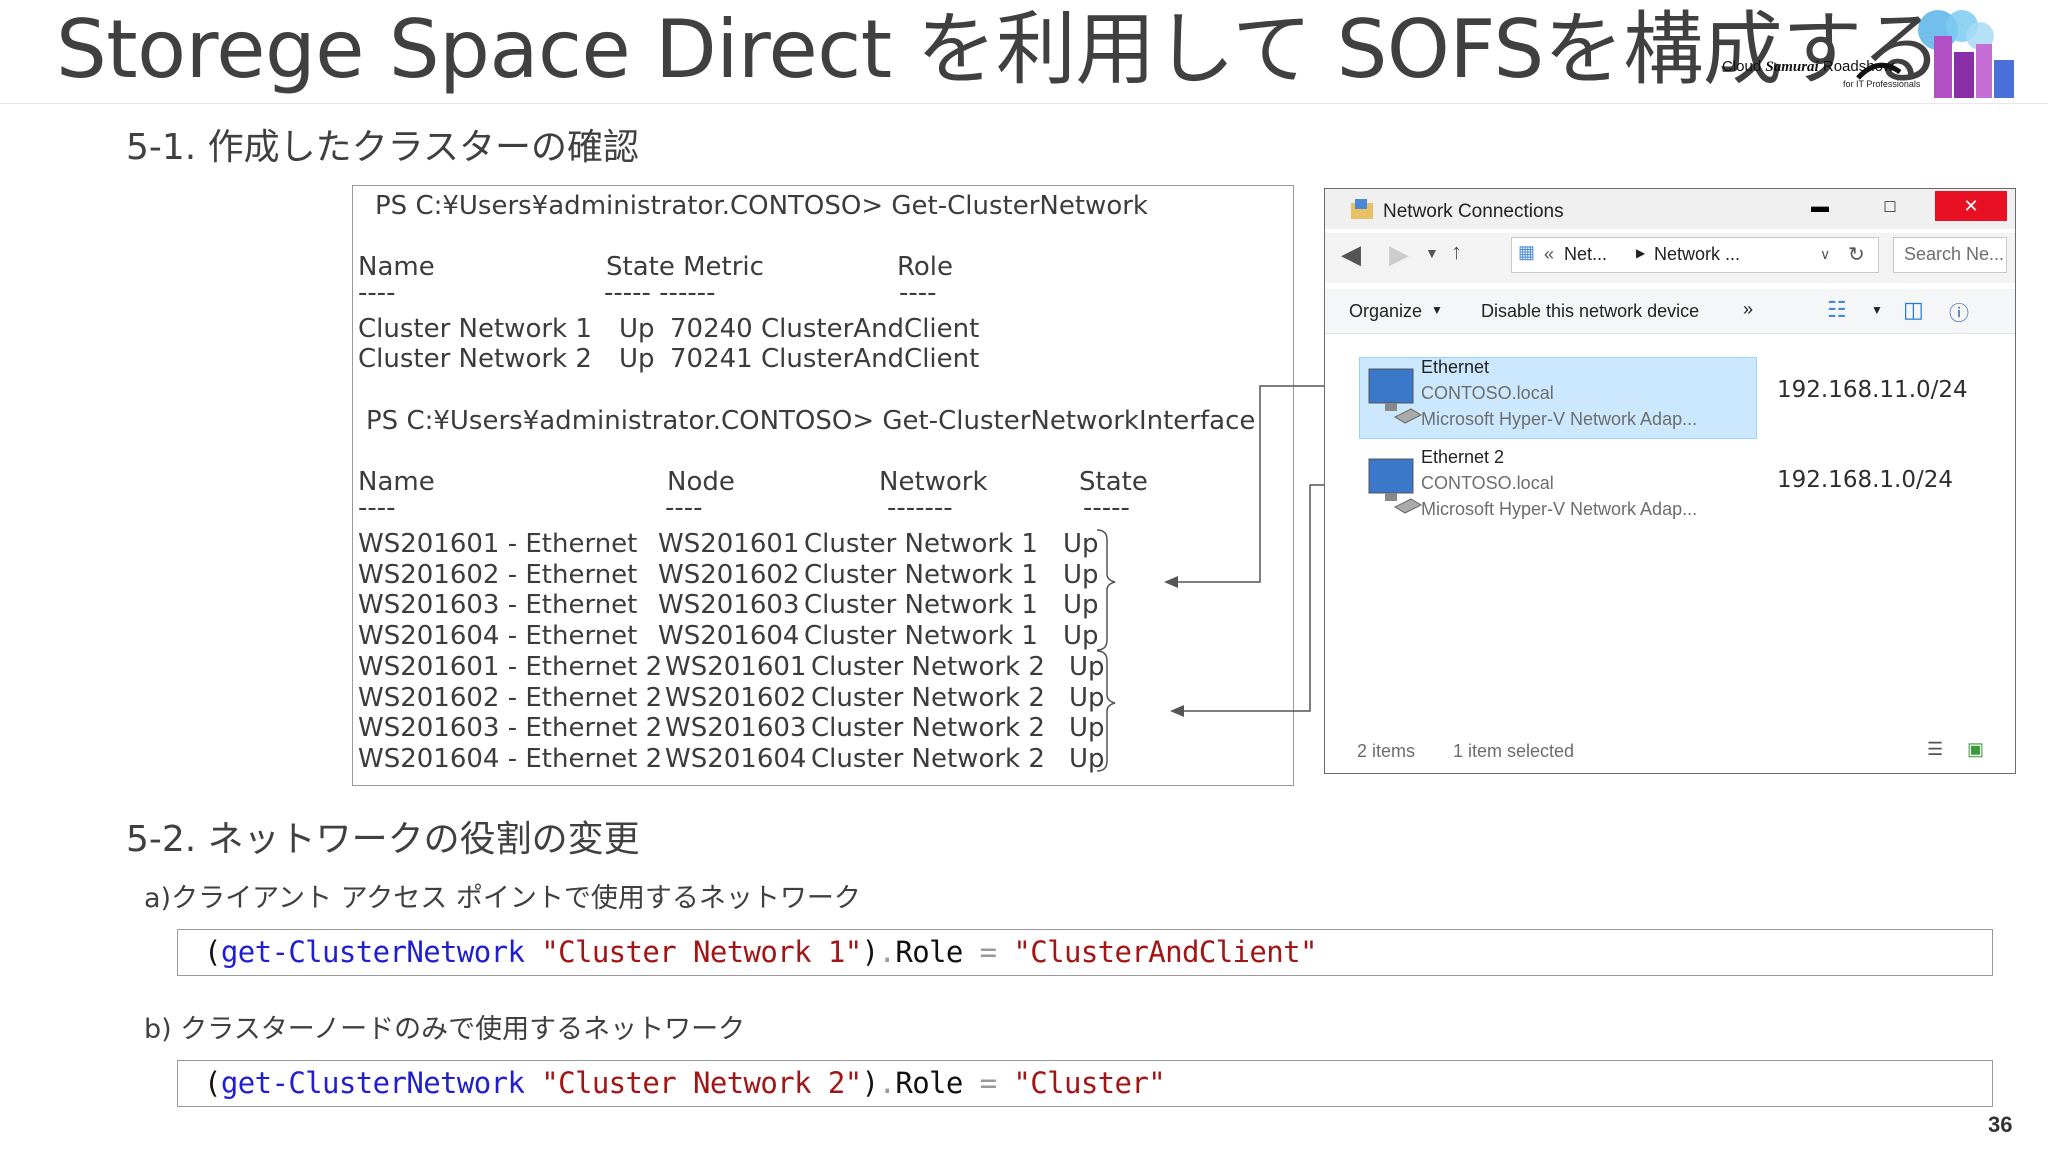 This screenshot has width=2048, height=1152. I want to click on connector-arrows, so click(1257, 551).